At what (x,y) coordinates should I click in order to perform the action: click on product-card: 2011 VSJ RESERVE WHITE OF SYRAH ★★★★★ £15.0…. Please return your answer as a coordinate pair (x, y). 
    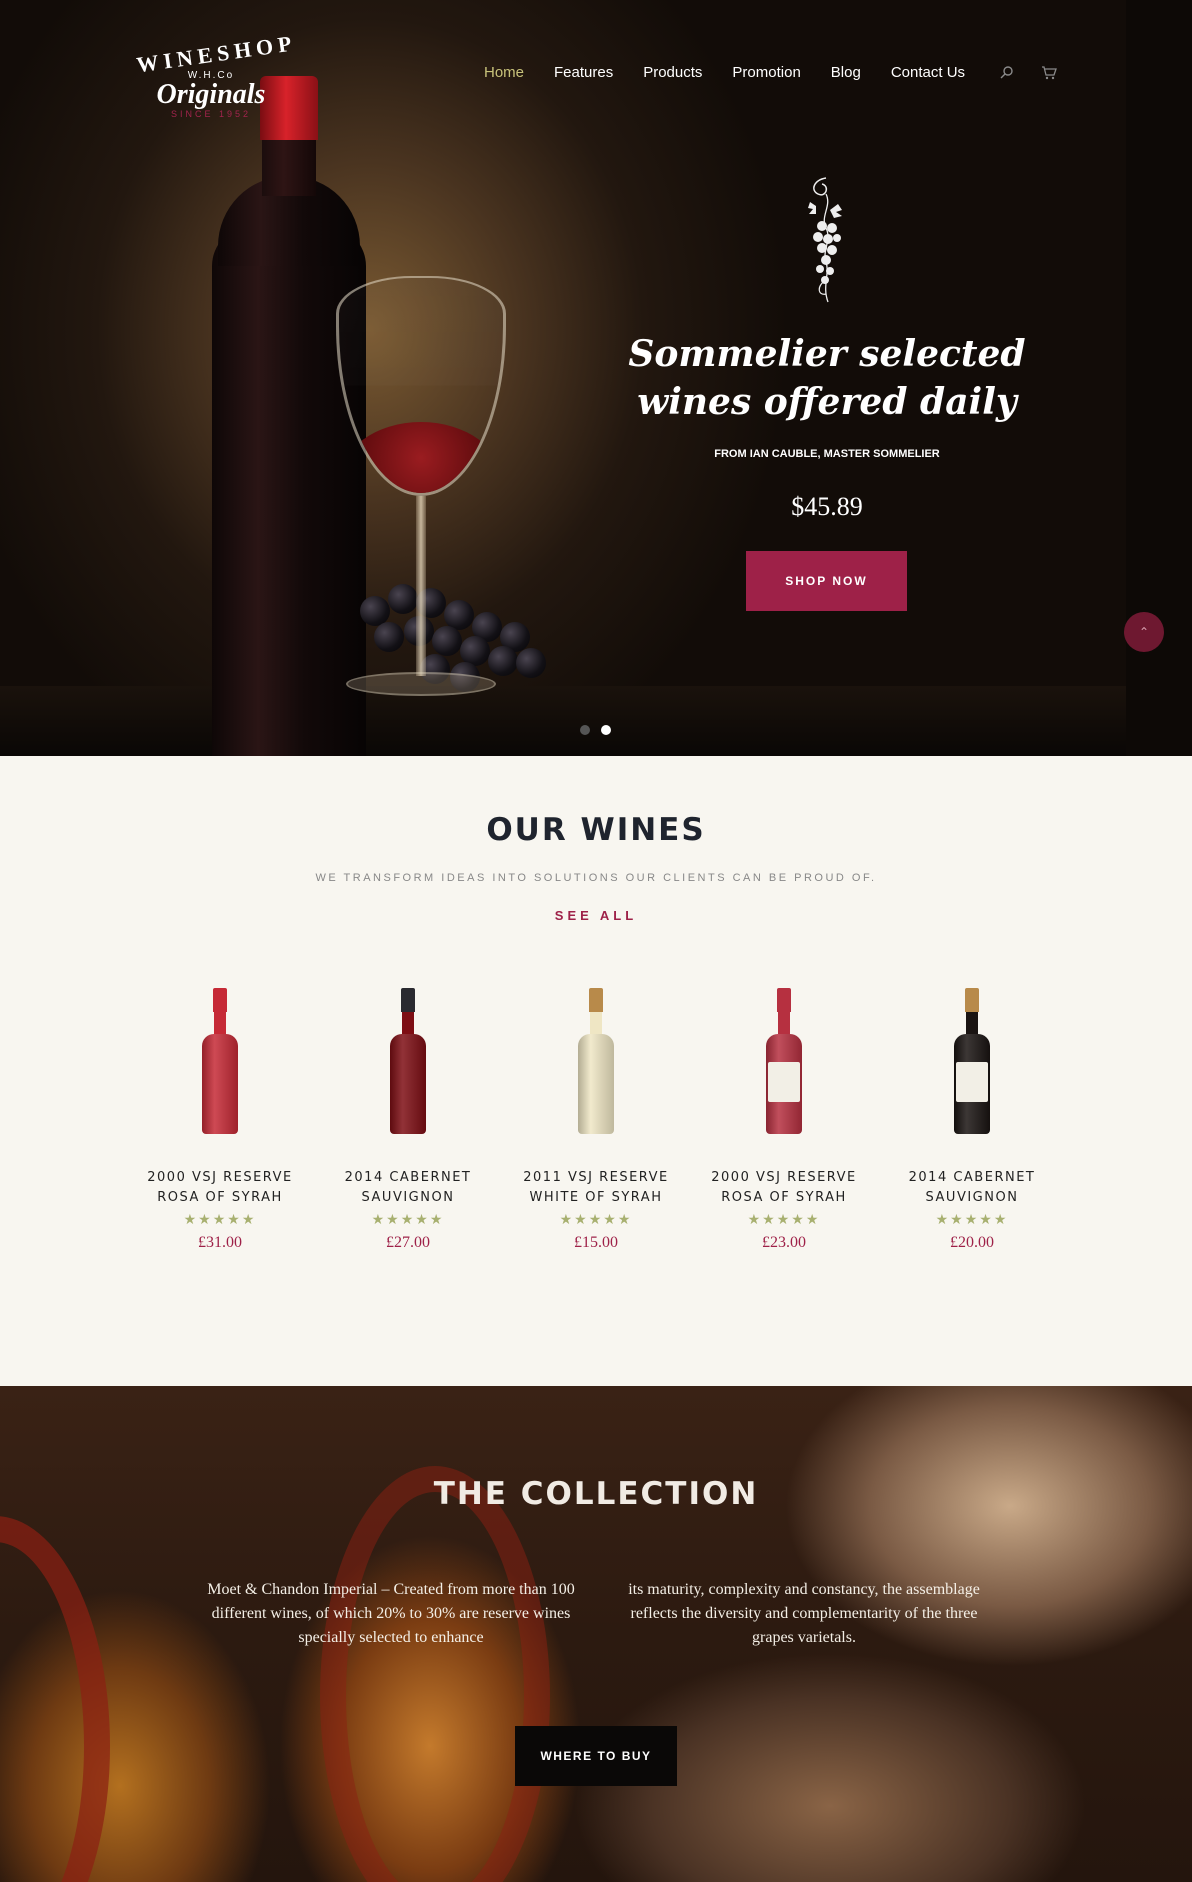
    Looking at the image, I should click on (596, 1120).